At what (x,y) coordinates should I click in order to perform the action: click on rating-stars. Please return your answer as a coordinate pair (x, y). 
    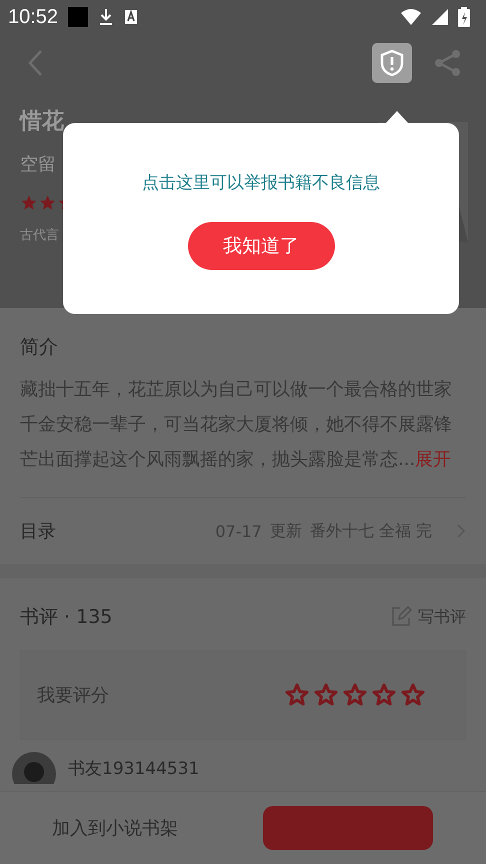
    Looking at the image, I should click on (355, 695).